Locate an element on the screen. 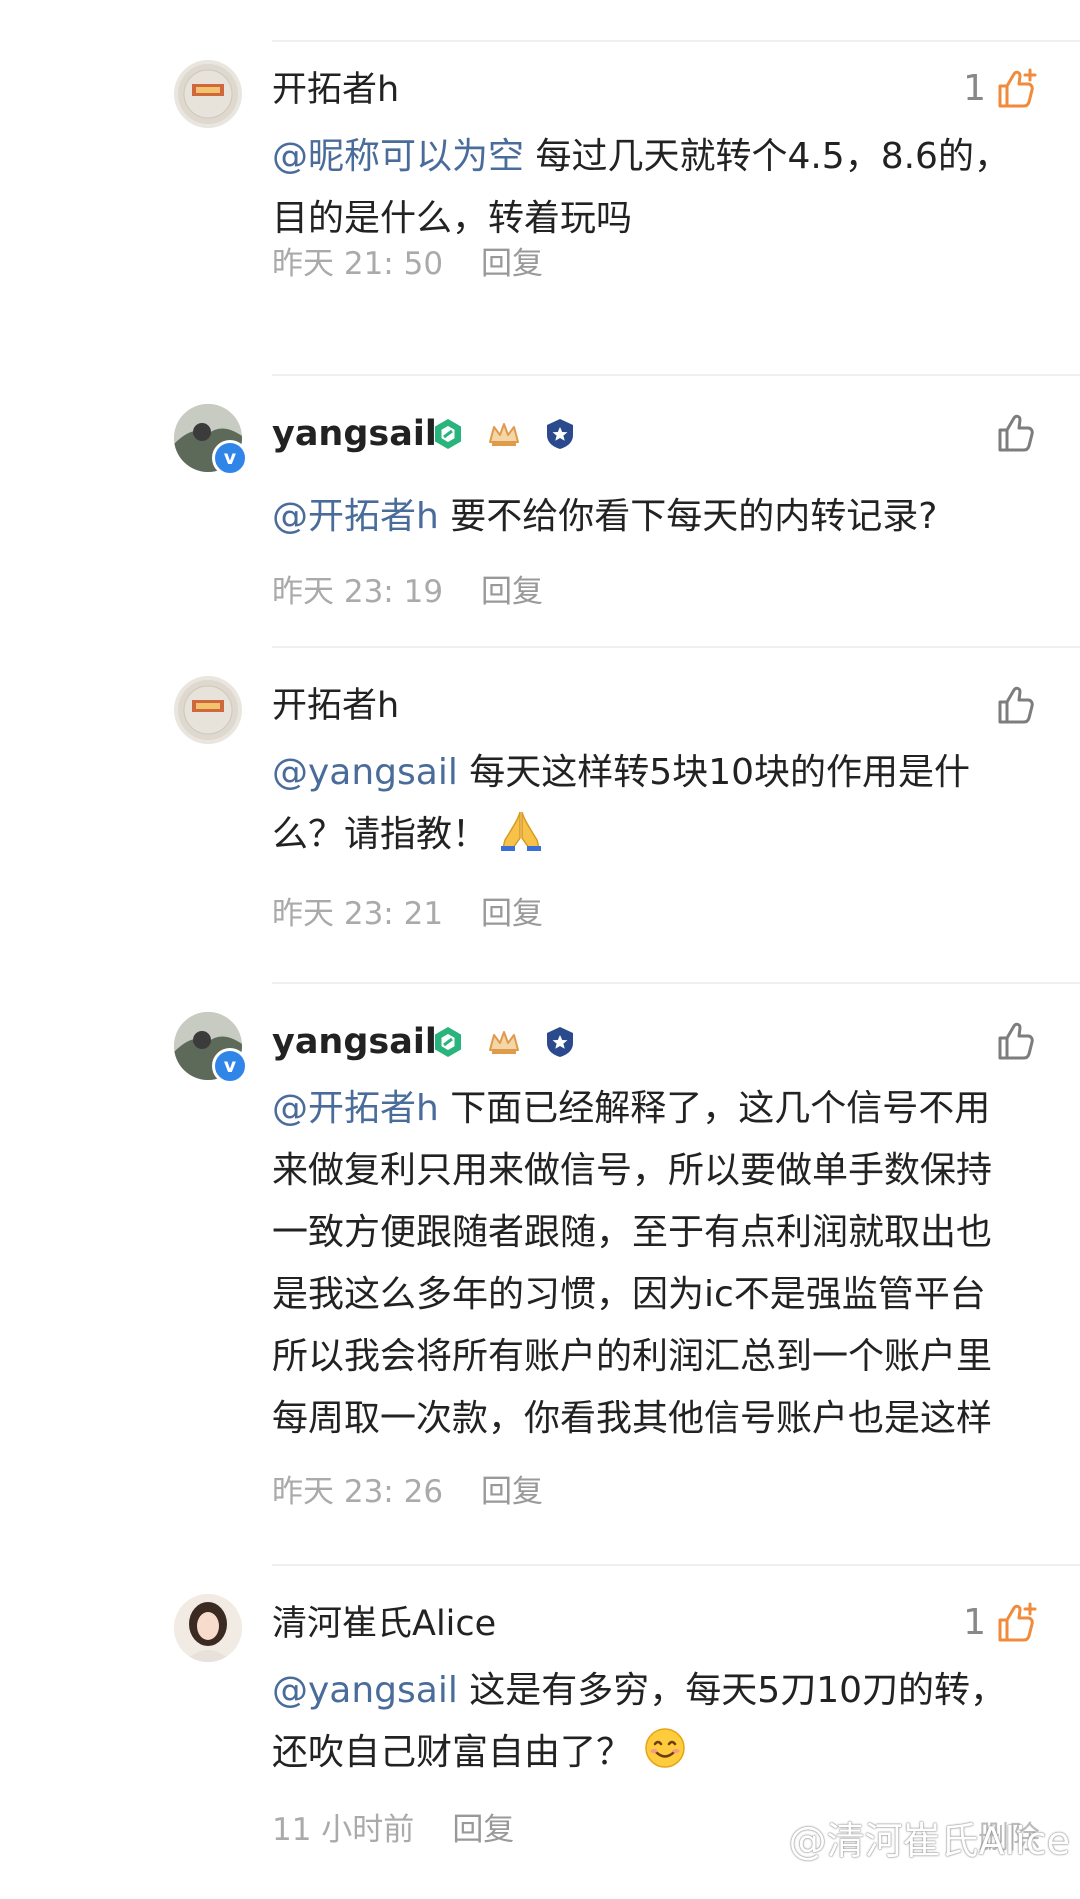  username: 清河崔氏Alice is located at coordinates (384, 1624).